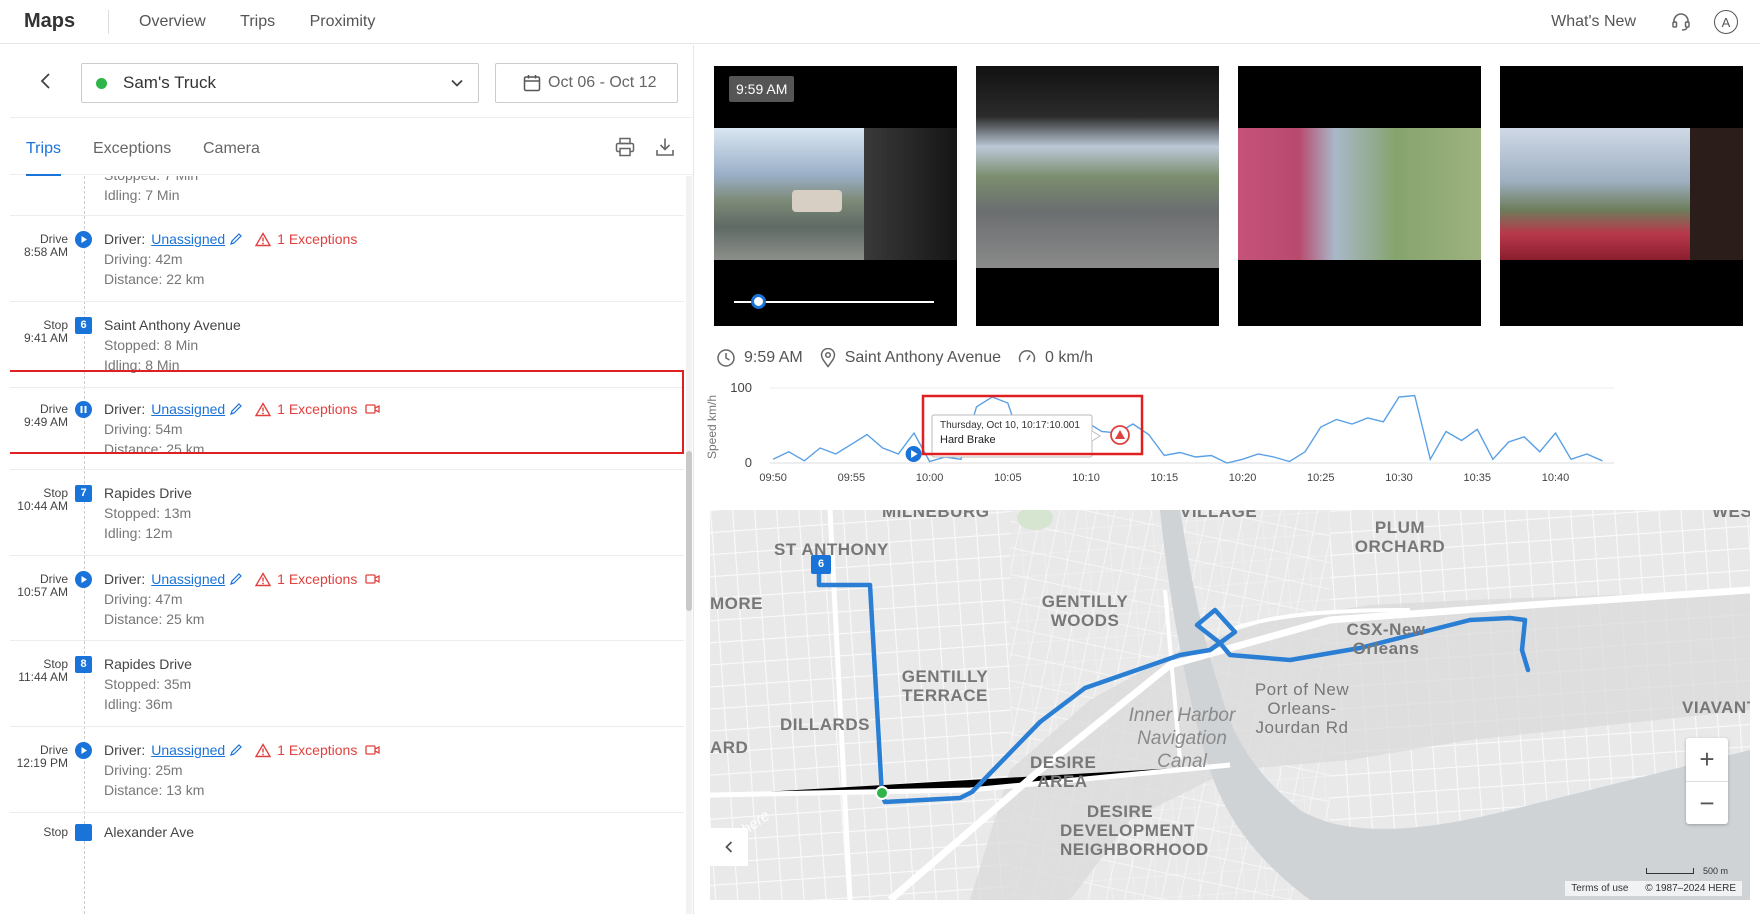 The width and height of the screenshot is (1760, 914). What do you see at coordinates (827, 358) in the screenshot?
I see `location-pin-icon` at bounding box center [827, 358].